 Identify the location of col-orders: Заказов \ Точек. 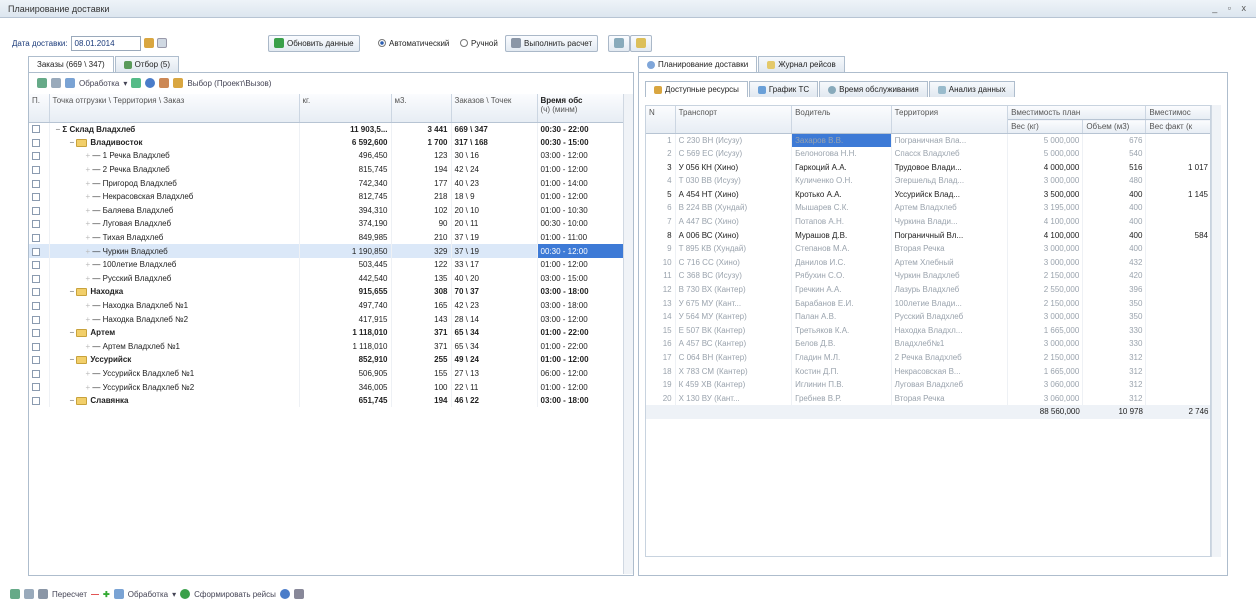
(494, 108).